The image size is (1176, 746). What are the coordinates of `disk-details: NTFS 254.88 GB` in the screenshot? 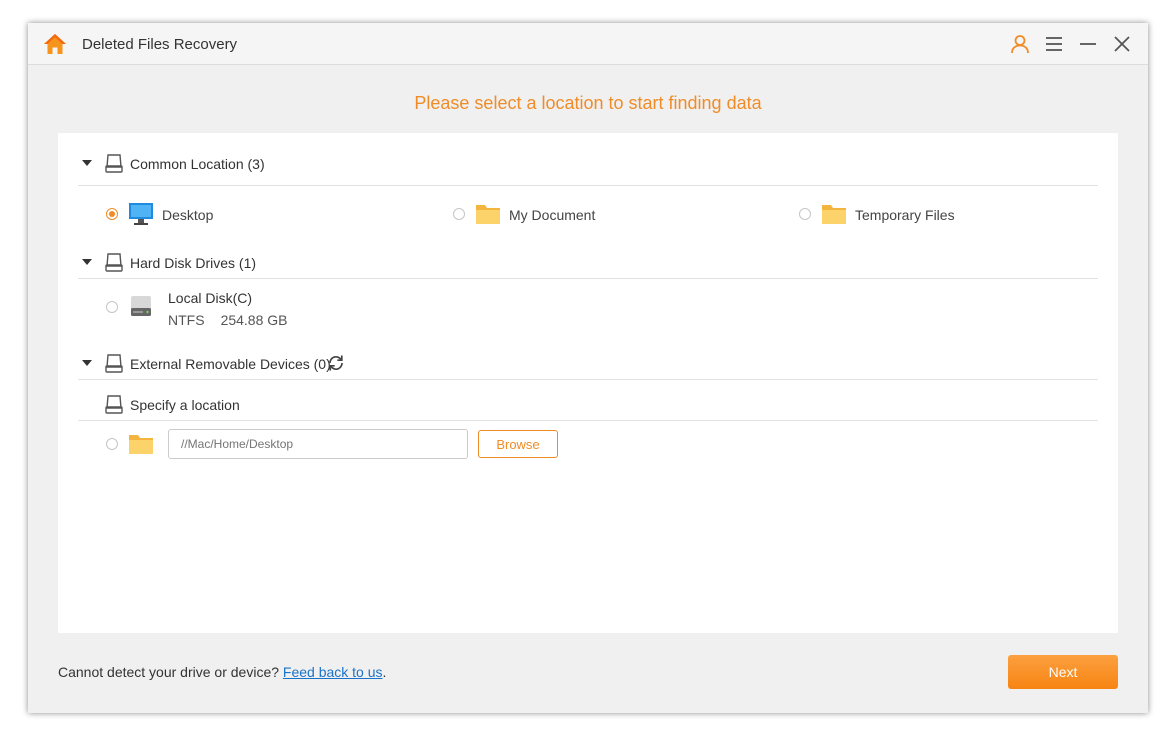 It's located at (228, 320).